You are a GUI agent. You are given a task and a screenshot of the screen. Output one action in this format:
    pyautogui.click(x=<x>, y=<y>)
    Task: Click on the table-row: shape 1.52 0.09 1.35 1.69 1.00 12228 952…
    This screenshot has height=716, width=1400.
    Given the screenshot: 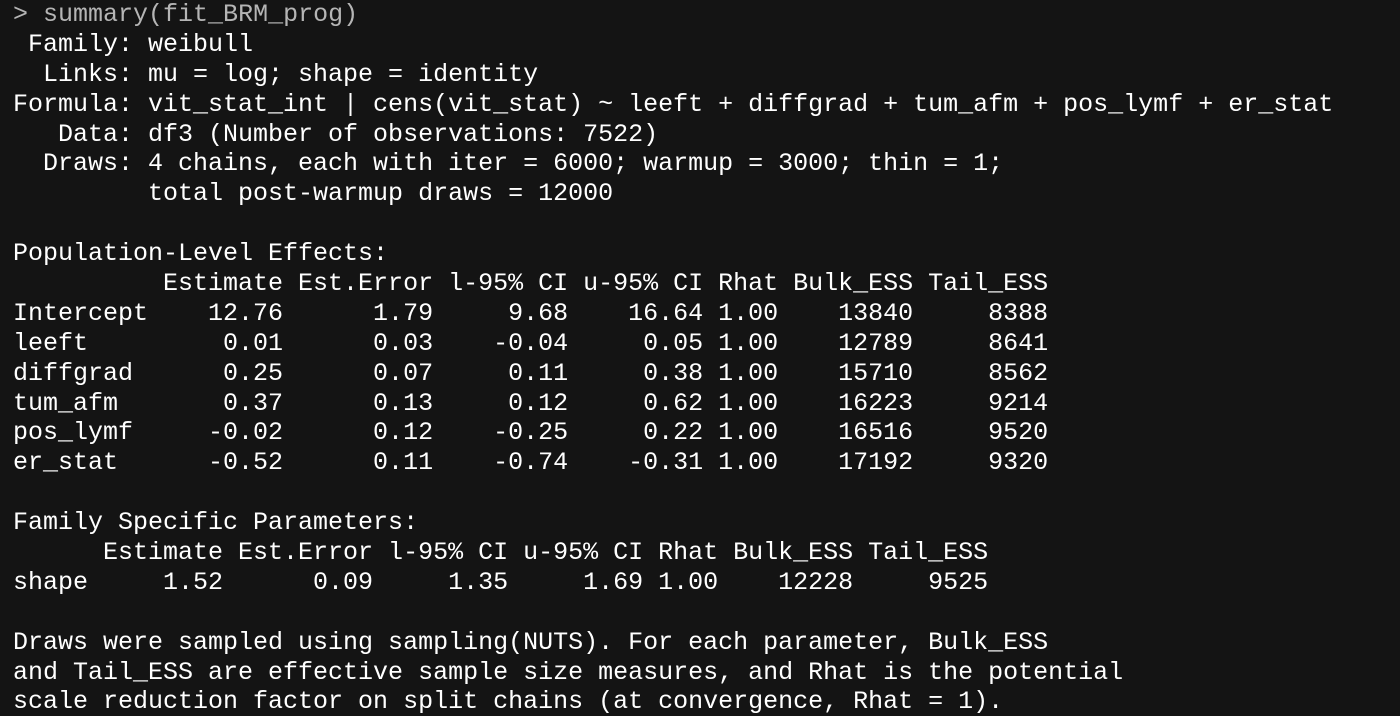 What is the action you would take?
    pyautogui.click(x=501, y=582)
    